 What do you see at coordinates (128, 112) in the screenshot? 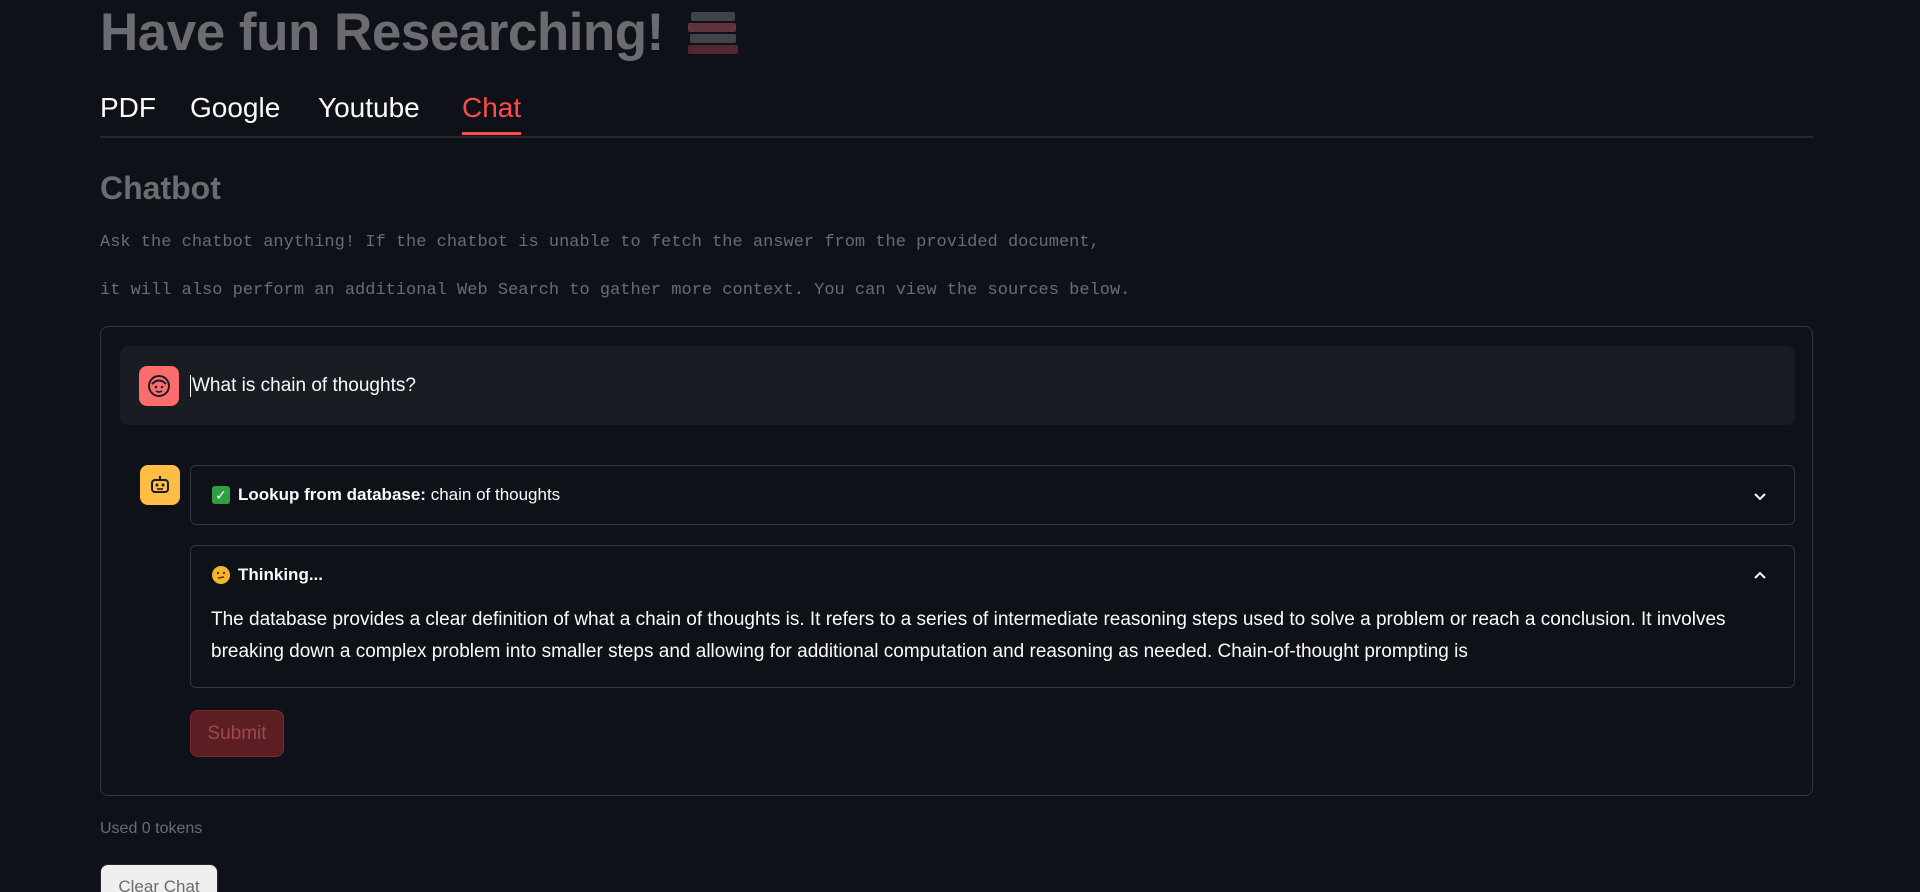
I see `tab-pdf: PDF` at bounding box center [128, 112].